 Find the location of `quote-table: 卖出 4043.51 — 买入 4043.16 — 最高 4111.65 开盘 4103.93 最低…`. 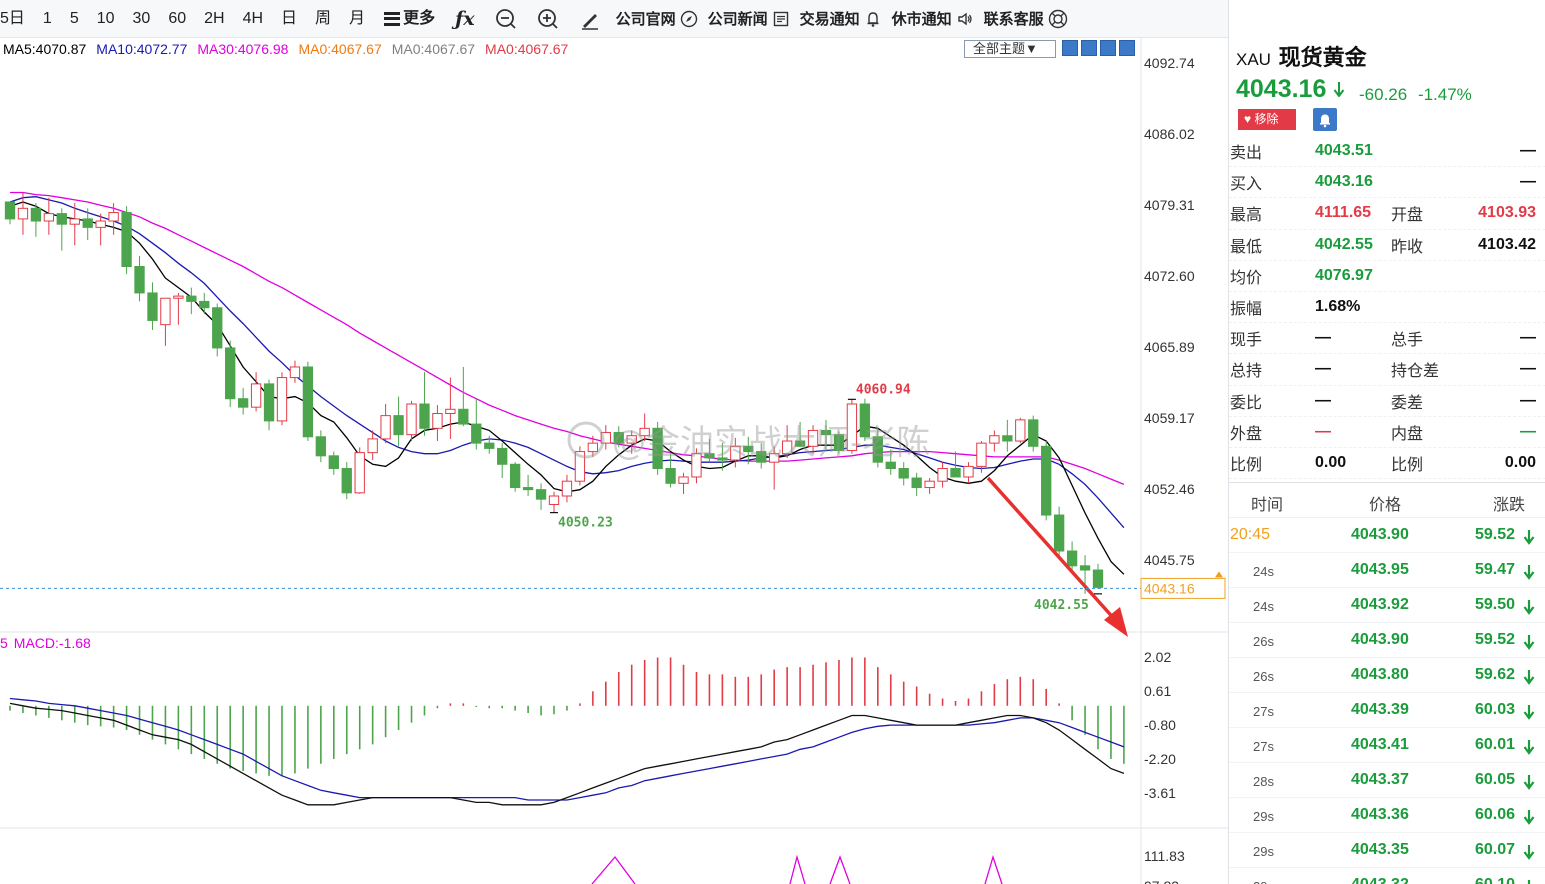

quote-table: 卖出 4043.51 — 买入 4043.16 — 最高 4111.65 开盘 4103.93 最低… is located at coordinates (1387, 308).